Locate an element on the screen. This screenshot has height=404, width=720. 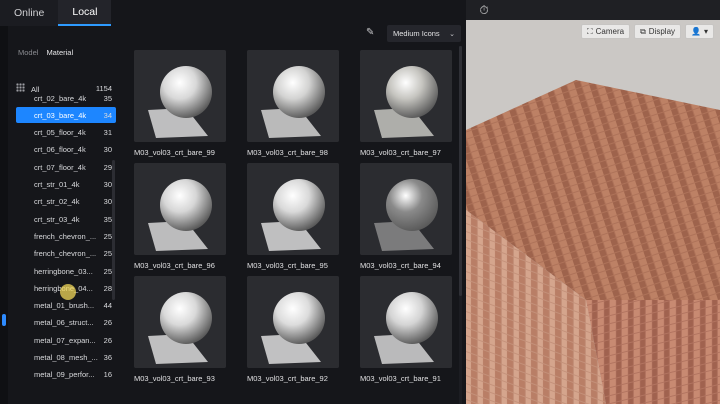
material-thumbnail: M03_vol03_crt_bare_93 is located at coordinates (180, 329).